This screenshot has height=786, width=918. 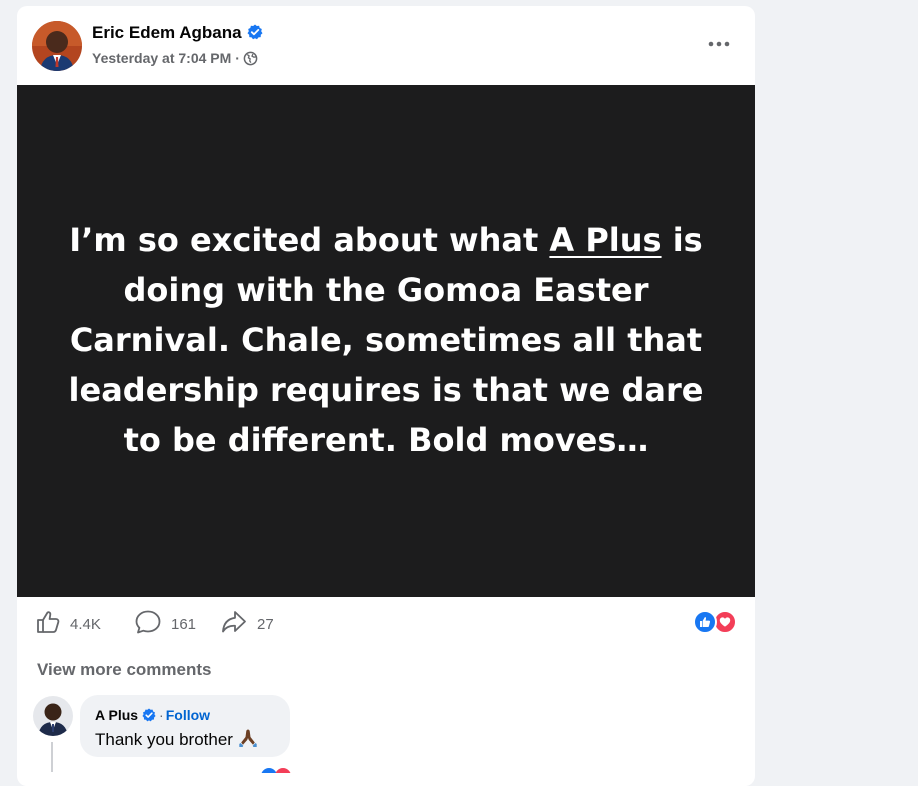 What do you see at coordinates (682, 240) in the screenshot?
I see `post-text-part-2: is` at bounding box center [682, 240].